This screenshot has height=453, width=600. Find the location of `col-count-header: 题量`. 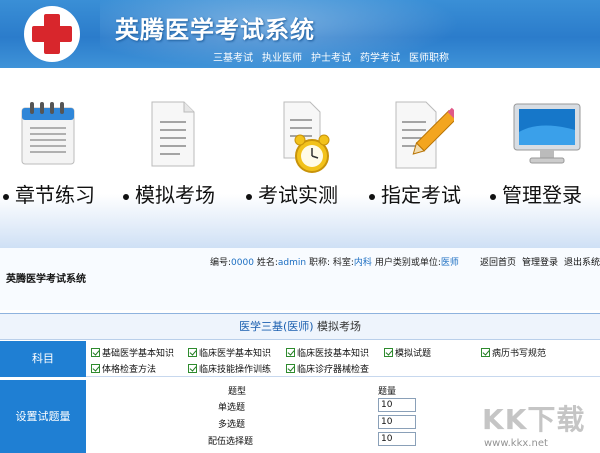

col-count-header: 题量 is located at coordinates (387, 392).